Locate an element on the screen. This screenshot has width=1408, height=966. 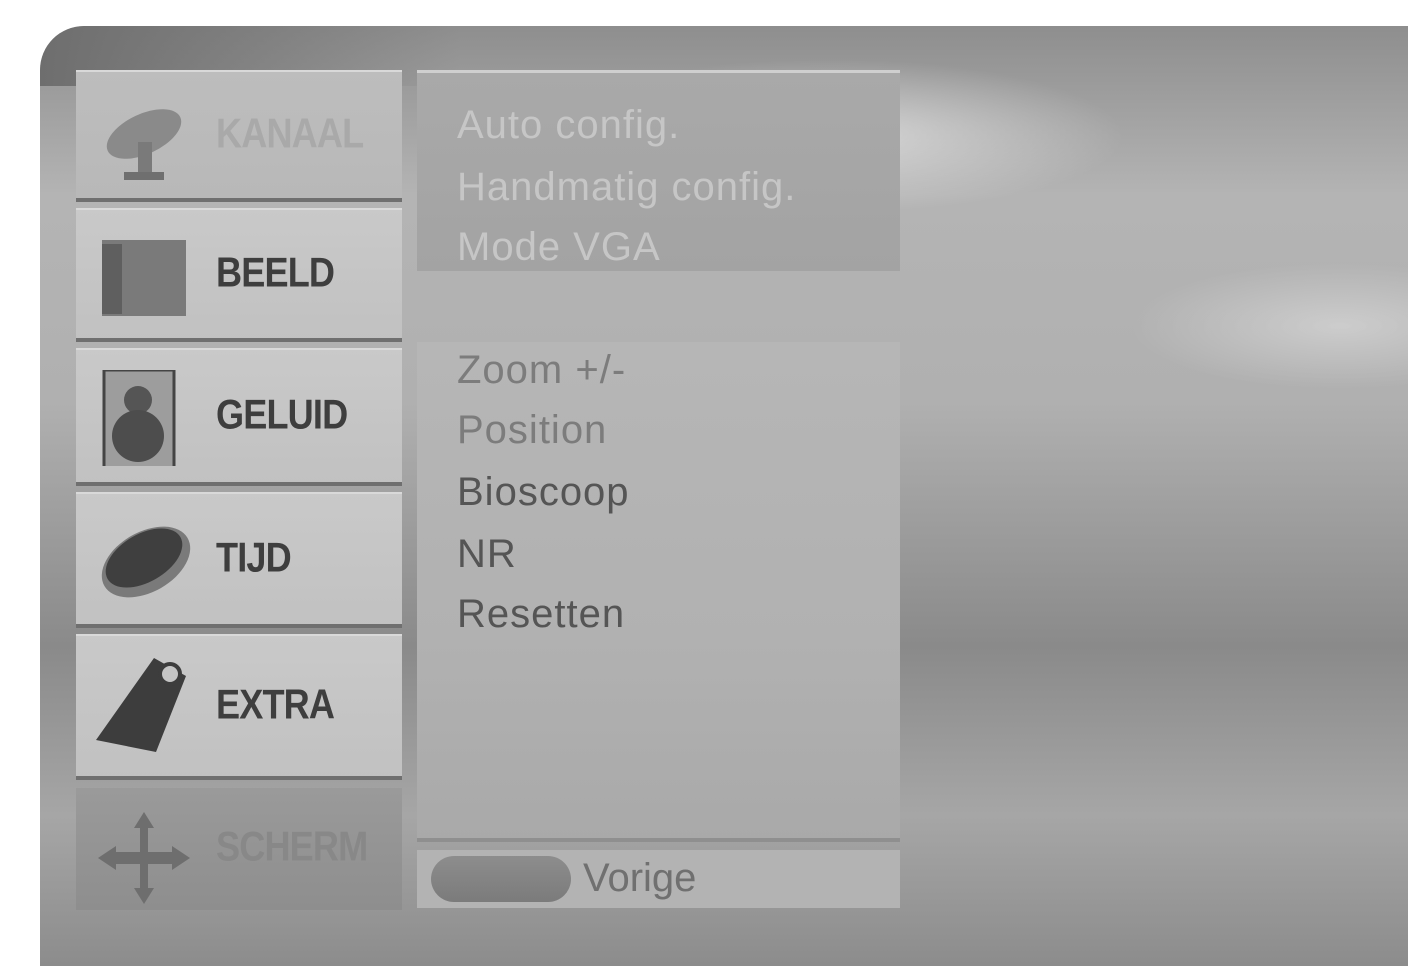
config-submenu: Auto config. Handmatig config. Mode VGA is located at coordinates (658, 170).